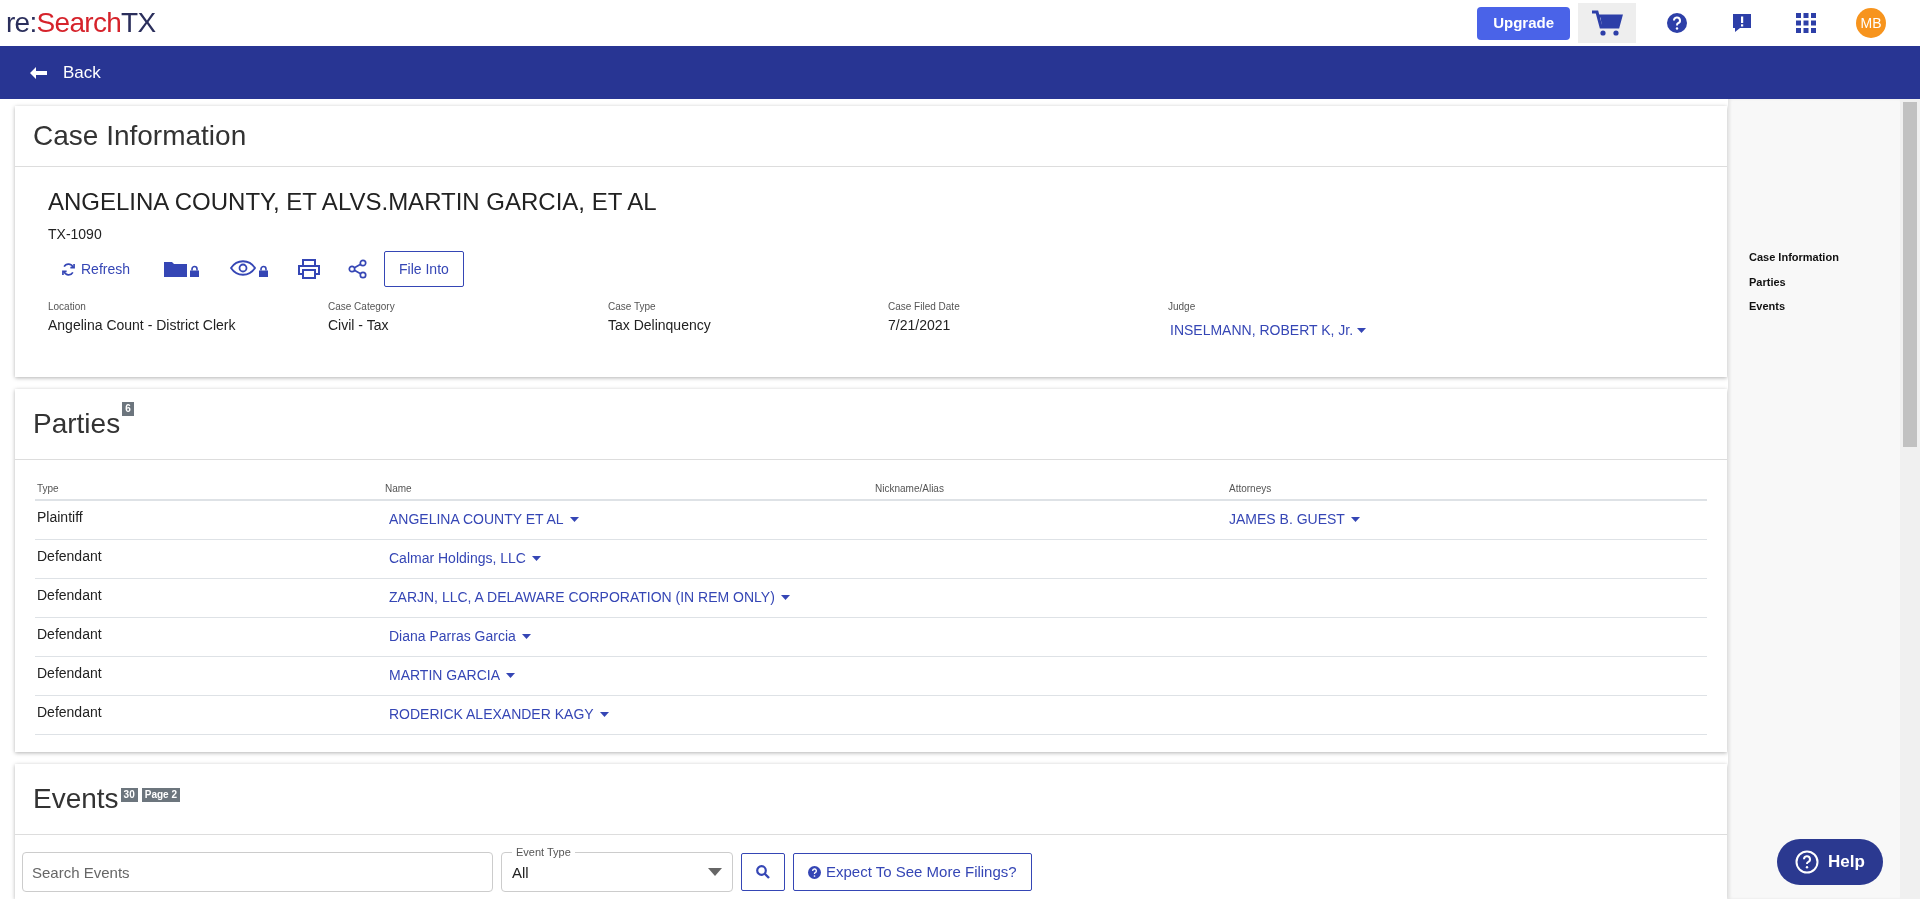 The width and height of the screenshot is (1920, 899). What do you see at coordinates (1824, 257) in the screenshot?
I see `side-nav-link: Case Information` at bounding box center [1824, 257].